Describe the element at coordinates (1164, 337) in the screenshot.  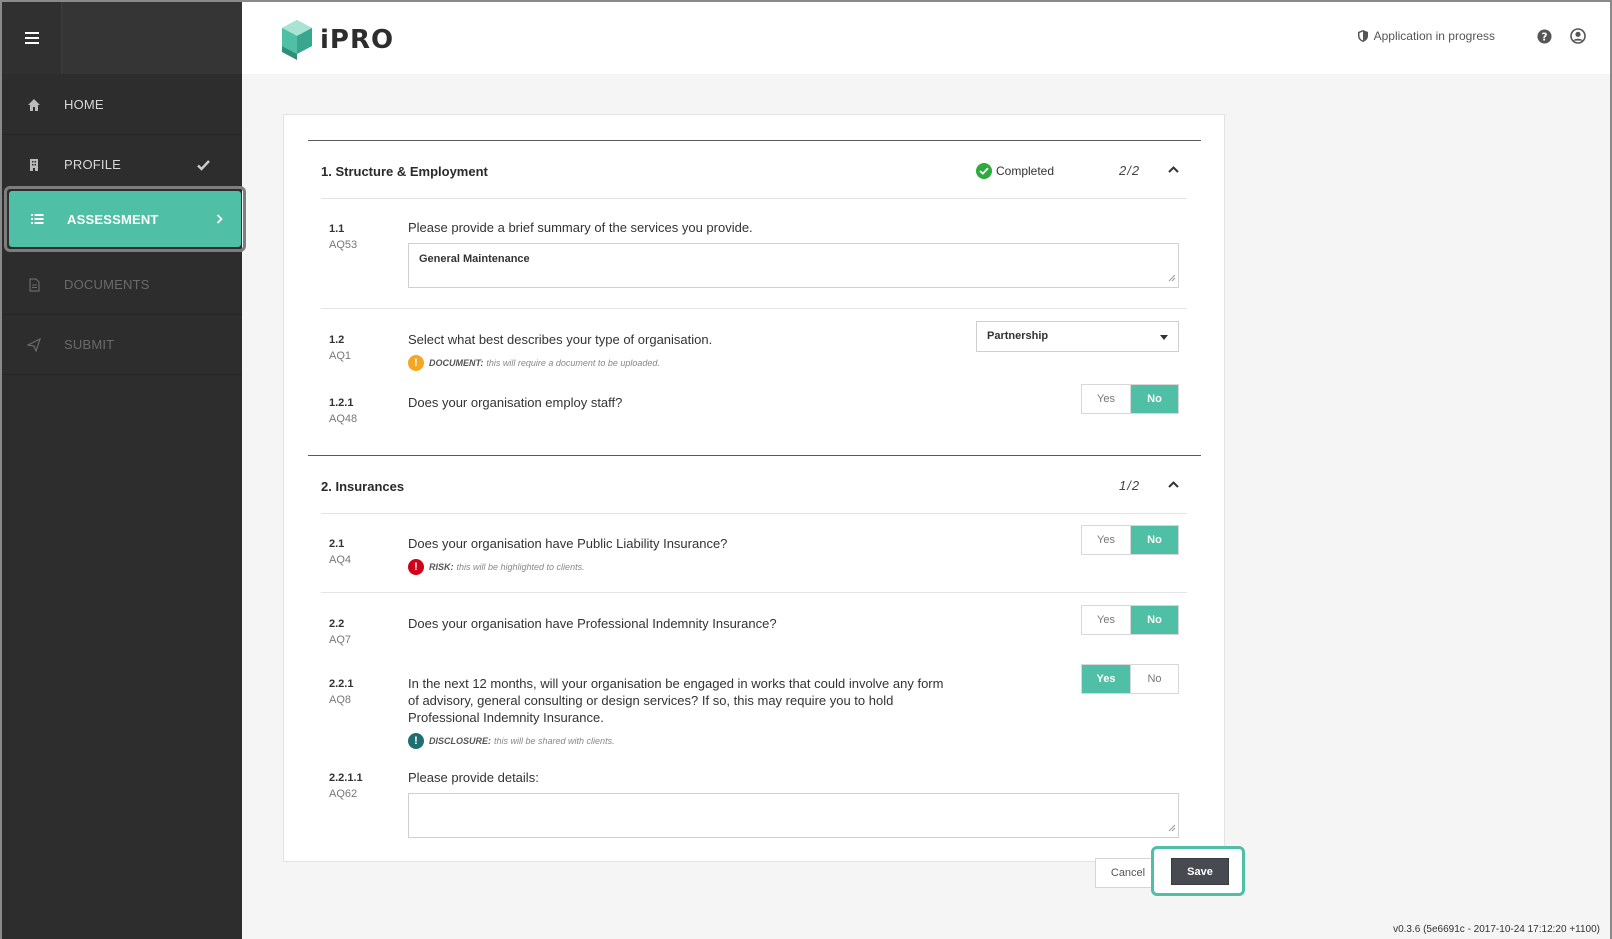
I see `caret-down-icon` at that location.